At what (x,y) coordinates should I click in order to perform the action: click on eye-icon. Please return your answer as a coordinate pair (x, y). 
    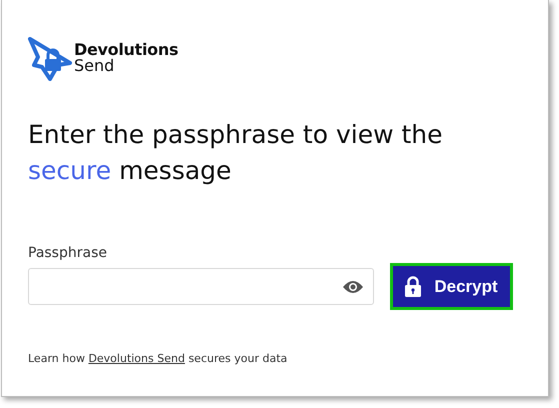
    Looking at the image, I should click on (353, 287).